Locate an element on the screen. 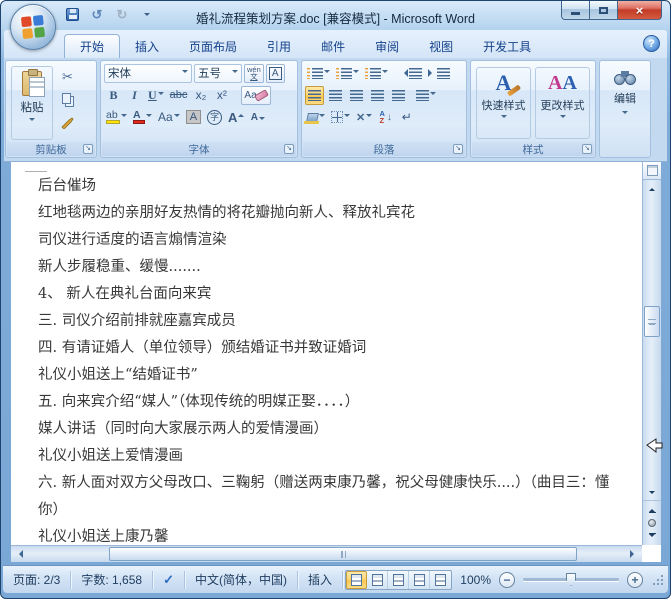  tab-developer: 开发工具 is located at coordinates (507, 46).